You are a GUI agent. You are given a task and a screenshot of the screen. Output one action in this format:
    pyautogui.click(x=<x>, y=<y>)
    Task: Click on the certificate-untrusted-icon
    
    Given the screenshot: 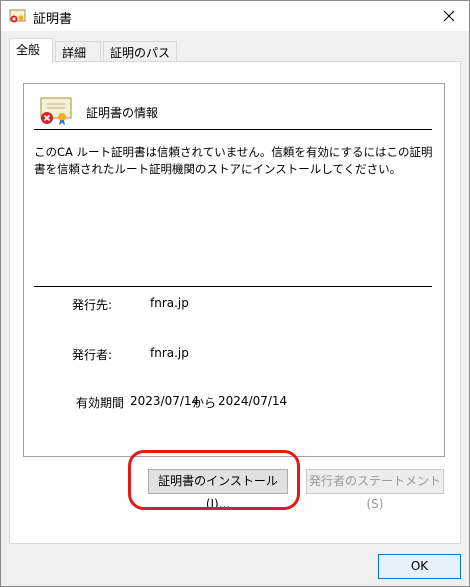 What is the action you would take?
    pyautogui.click(x=56, y=111)
    